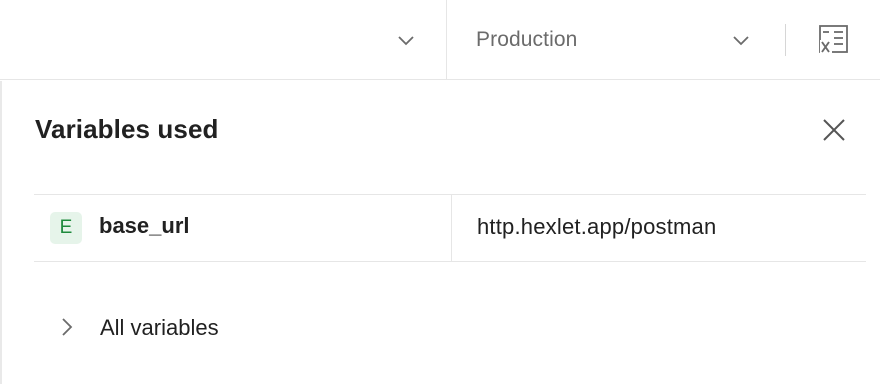 The image size is (880, 384). What do you see at coordinates (785, 40) in the screenshot?
I see `toolbar-divider` at bounding box center [785, 40].